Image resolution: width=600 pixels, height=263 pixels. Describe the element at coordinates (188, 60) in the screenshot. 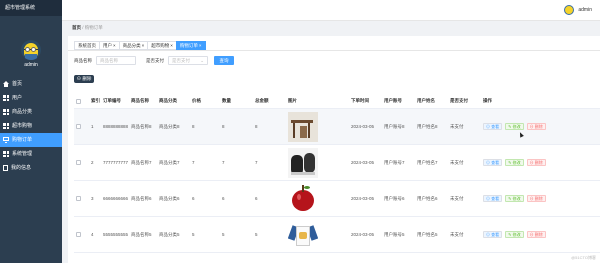

I see `paid-select: 是否支付 ⌄` at that location.